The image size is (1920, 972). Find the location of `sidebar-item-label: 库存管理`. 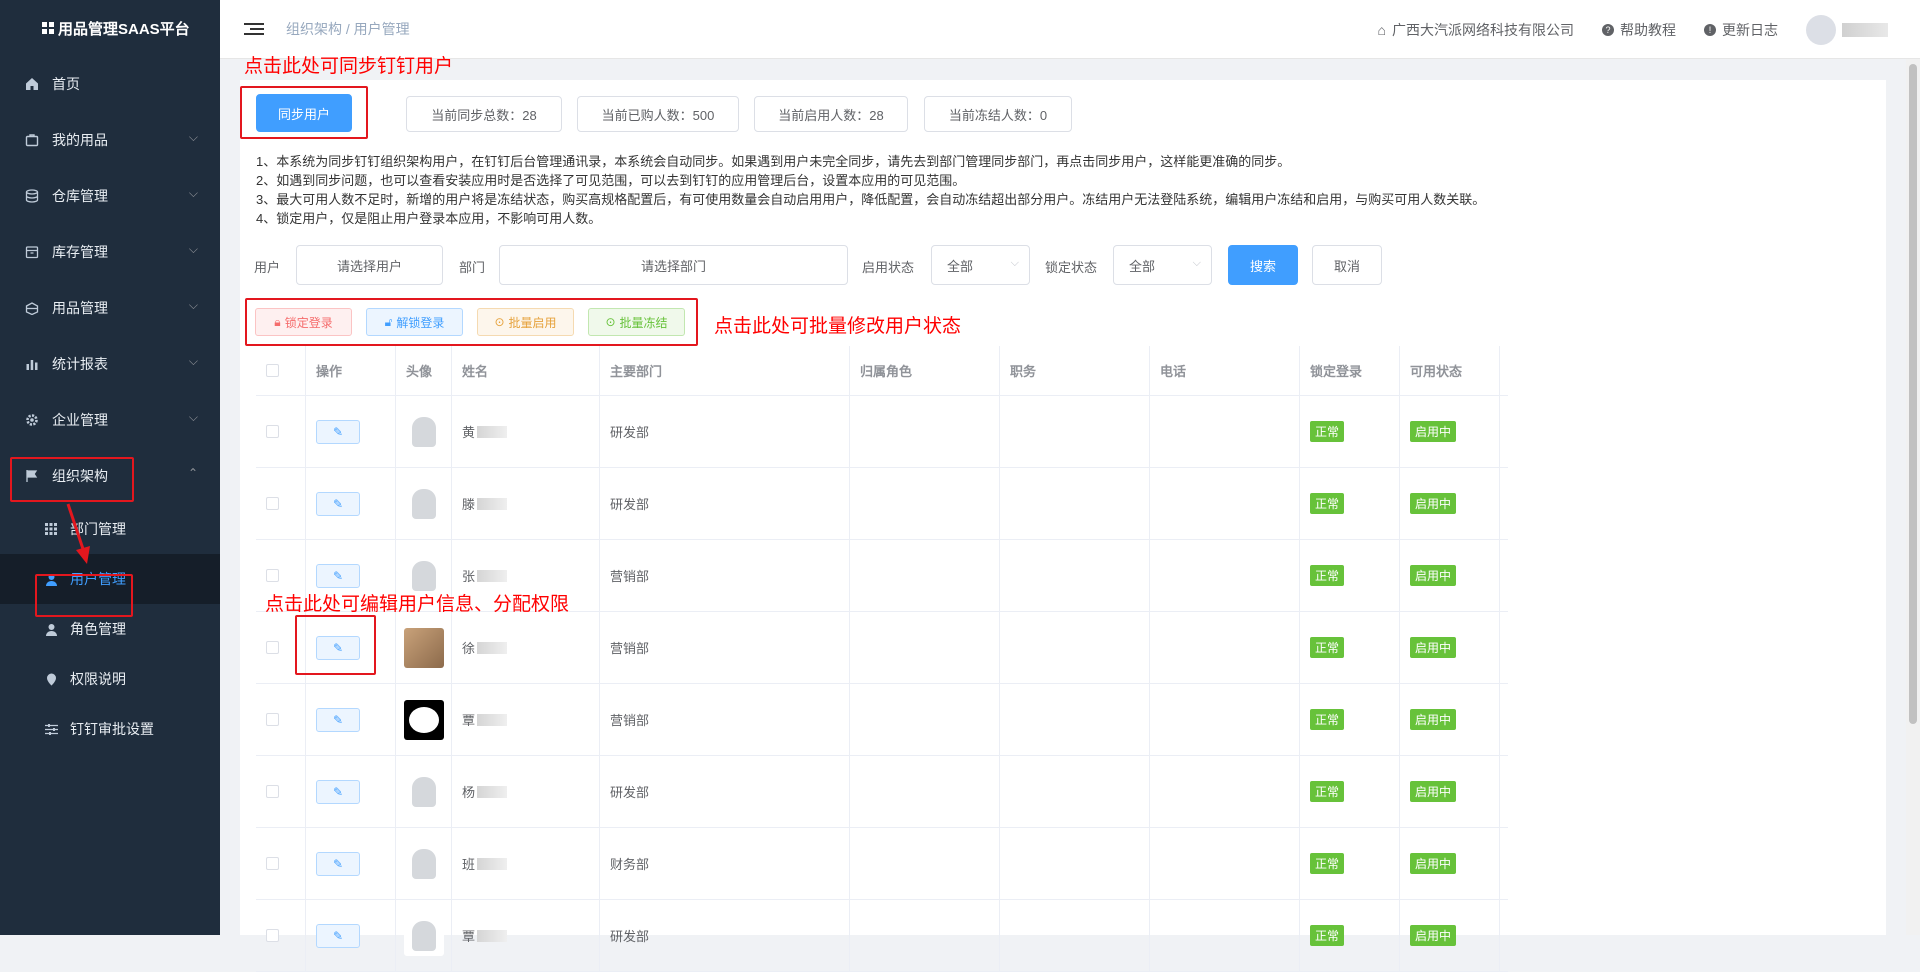

sidebar-item-label: 库存管理 is located at coordinates (80, 252).